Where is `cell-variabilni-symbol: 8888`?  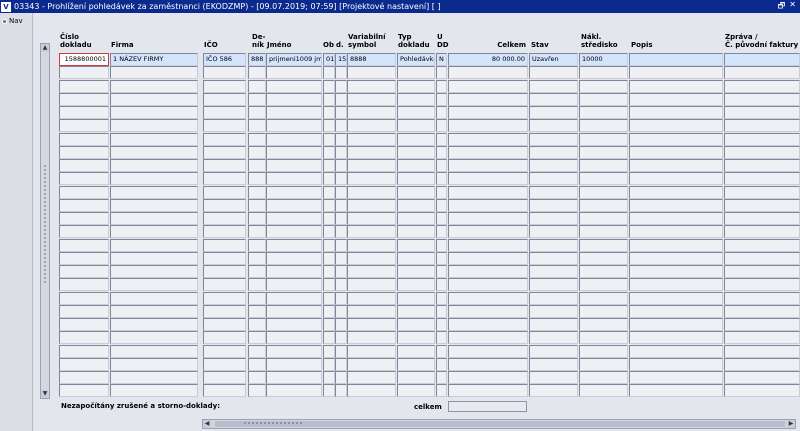 cell-variabilni-symbol: 8888 is located at coordinates (371, 59).